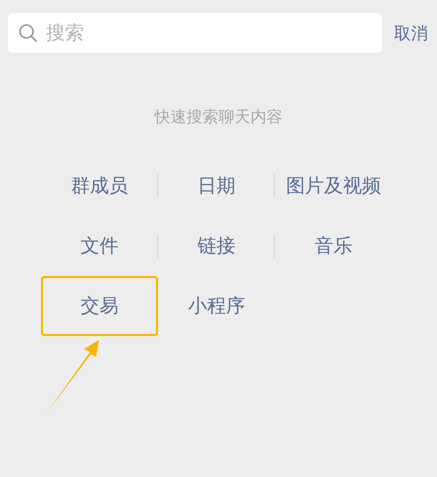  I want to click on category-link: 图片及视频, so click(333, 186).